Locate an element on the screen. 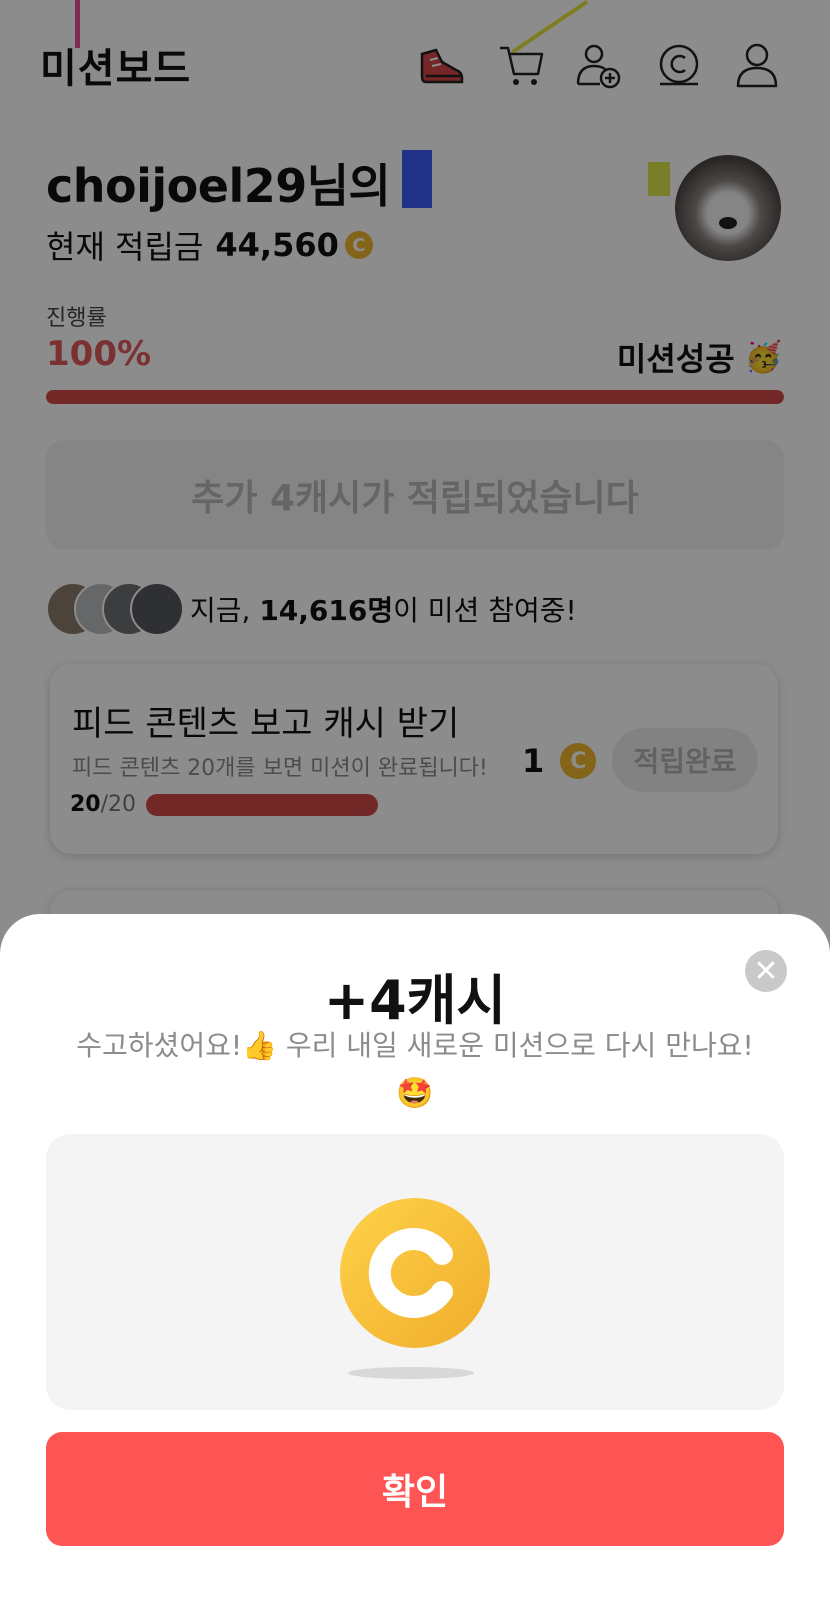 This screenshot has height=1617, width=830. confirm-button: 확인 is located at coordinates (415, 1489).